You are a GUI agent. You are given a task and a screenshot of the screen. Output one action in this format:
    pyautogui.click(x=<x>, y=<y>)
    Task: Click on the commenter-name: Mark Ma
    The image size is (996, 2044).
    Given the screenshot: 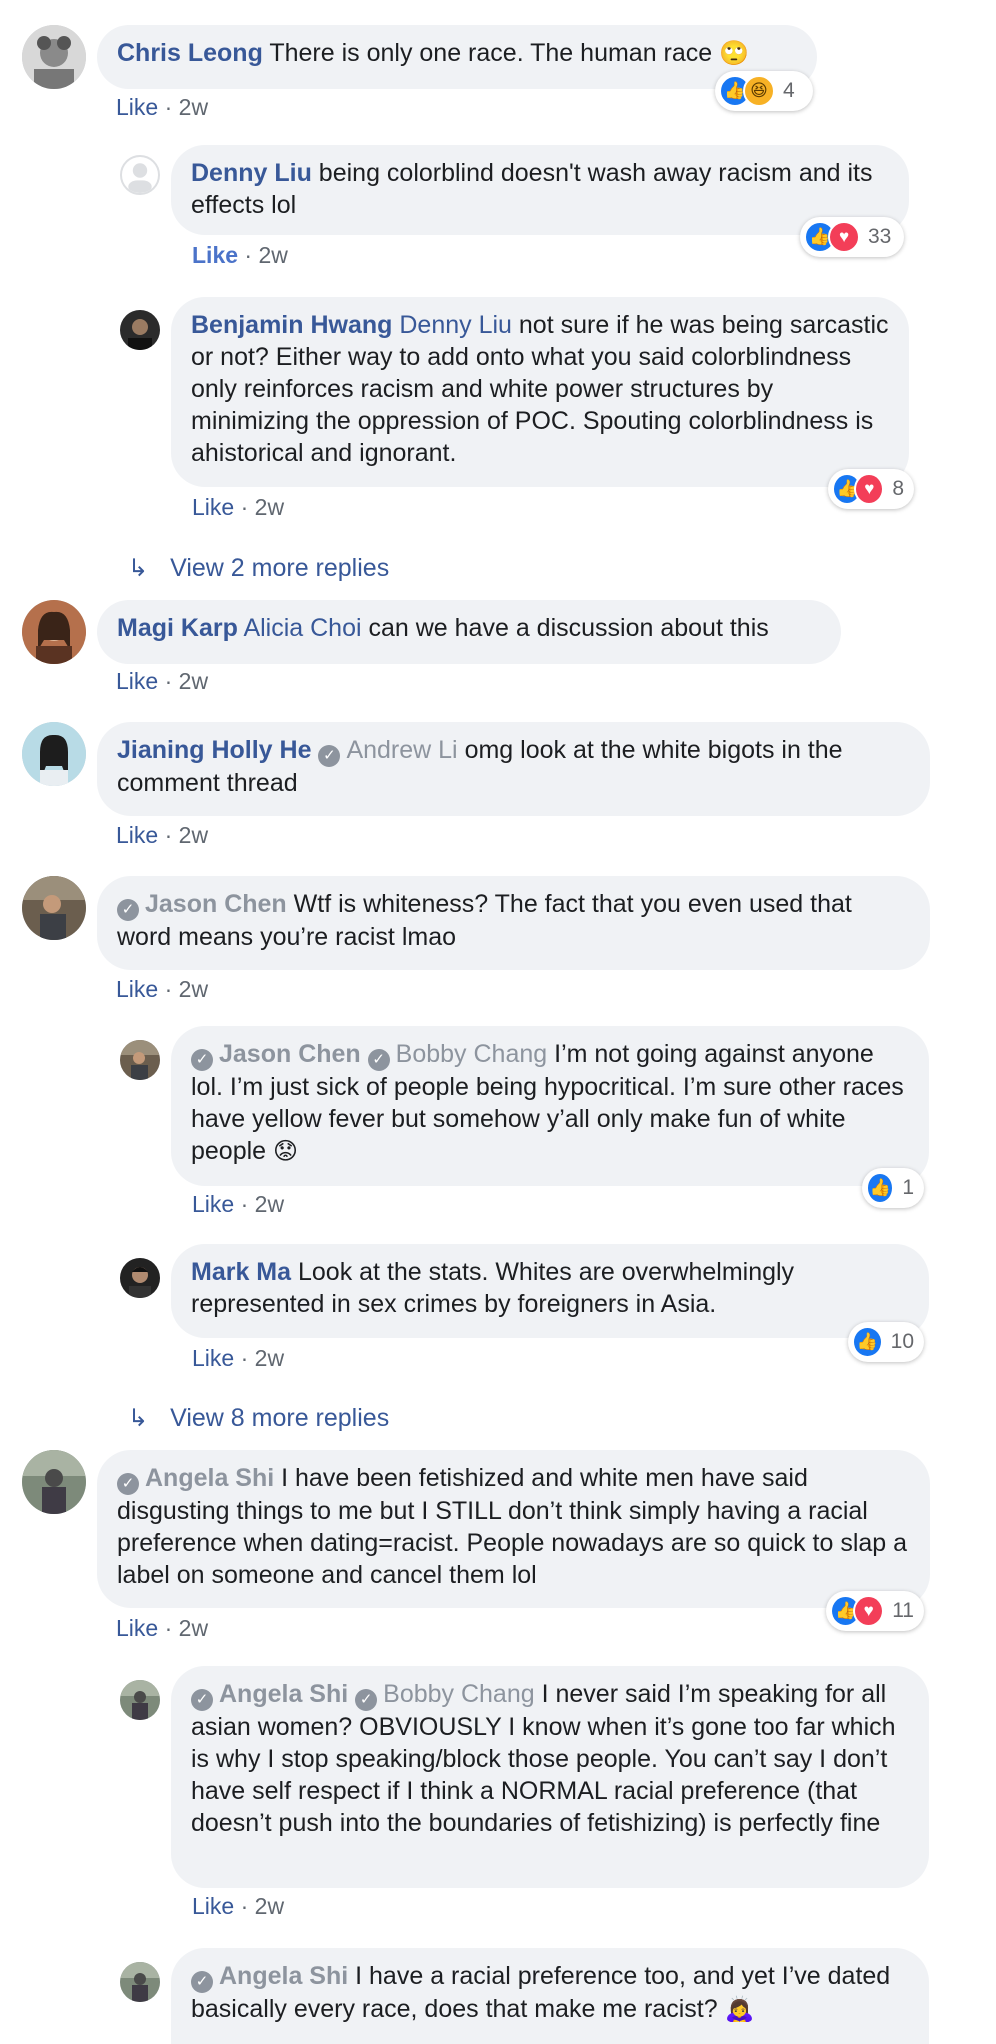 What is the action you would take?
    pyautogui.click(x=241, y=1272)
    